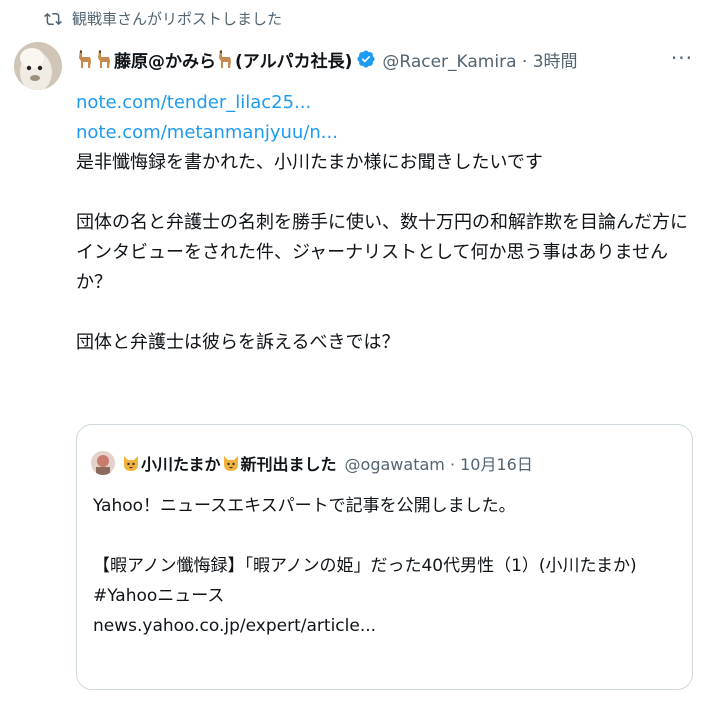  I want to click on quote-line: 【暇アノン懺悔録】「暇アノンの姫」だった40代男性（1）(小川たまか), so click(365, 566).